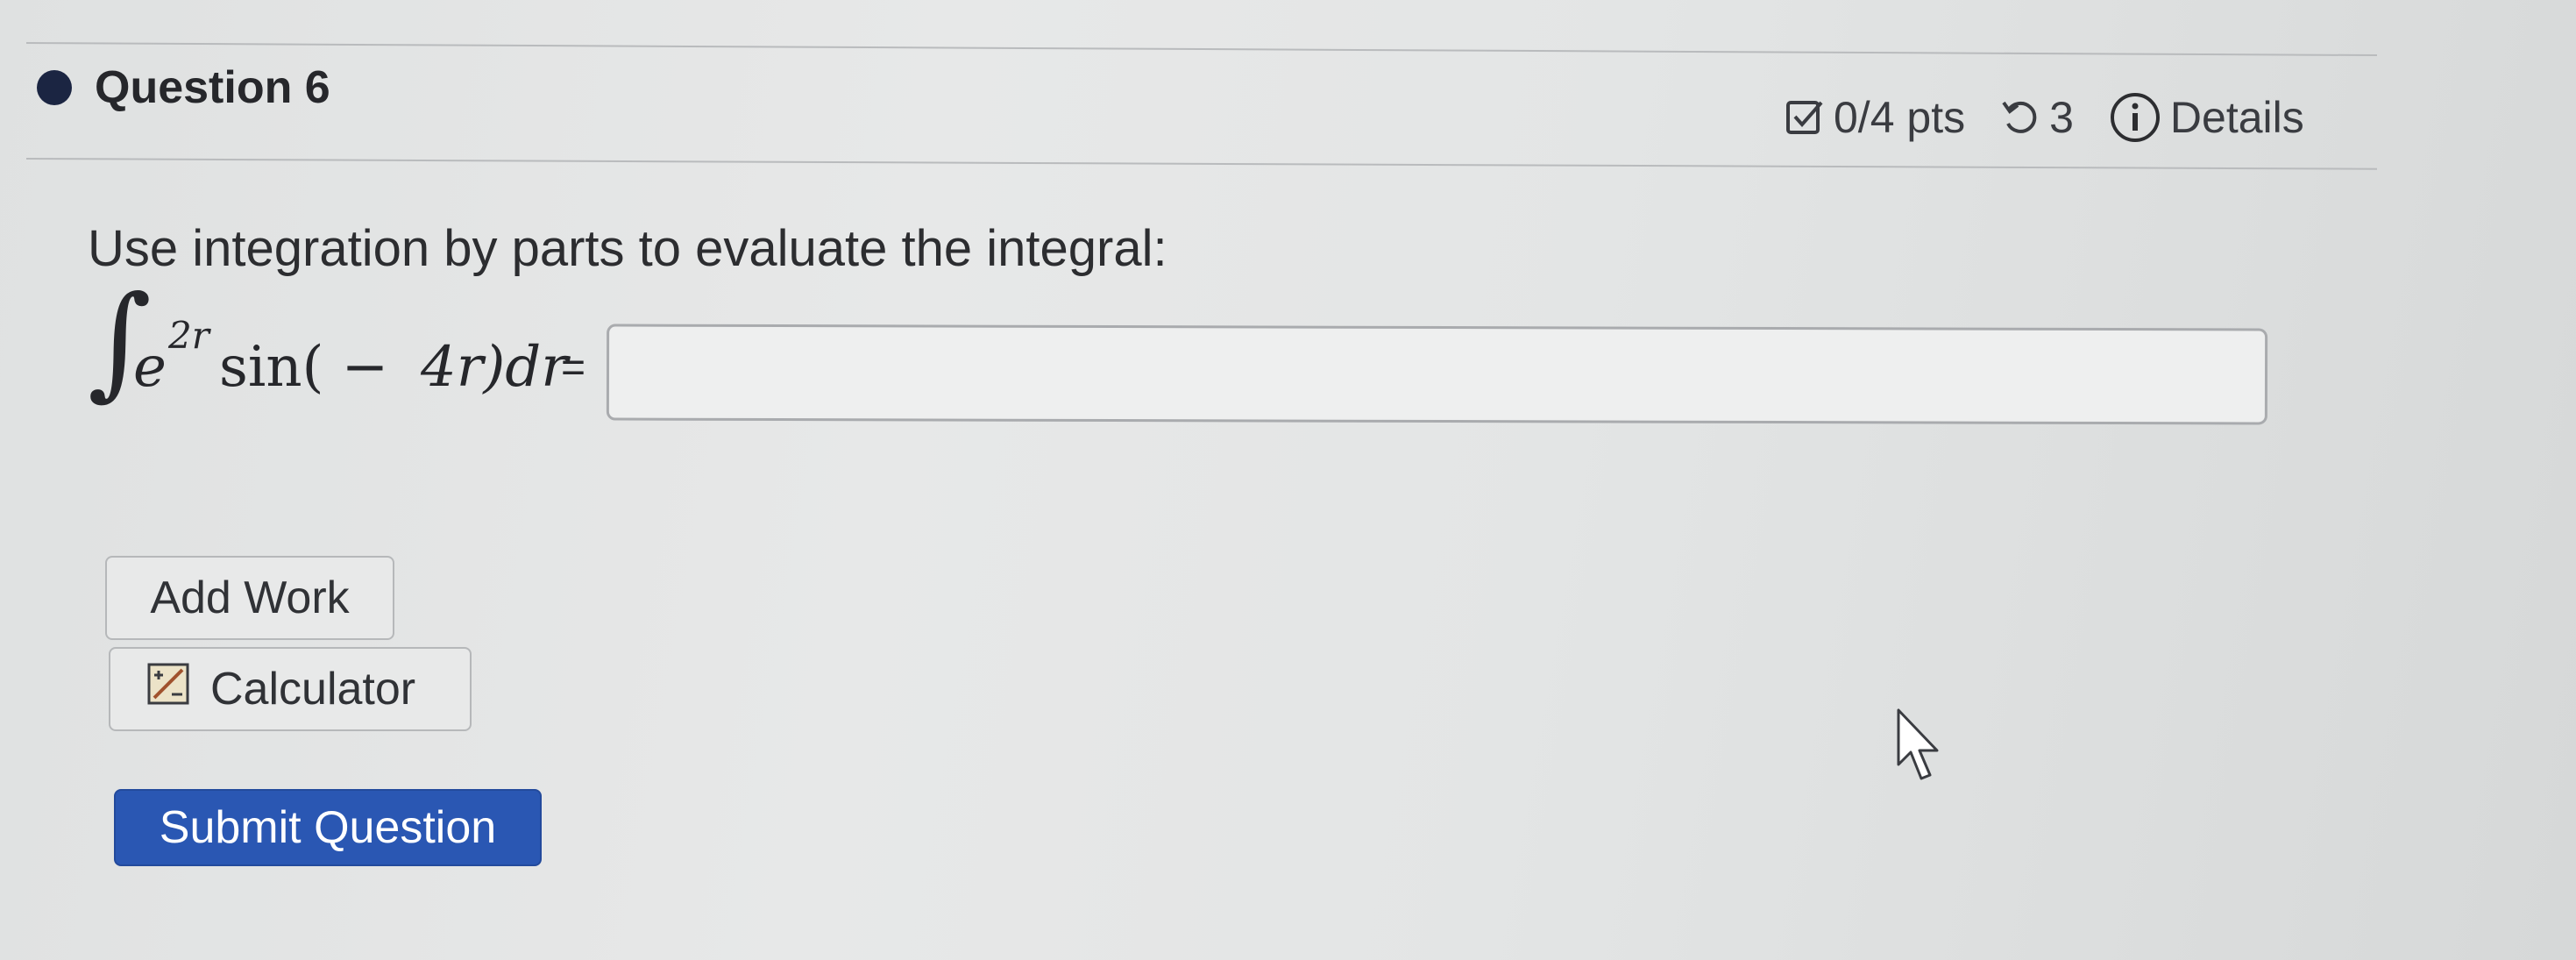  I want to click on exponent: 2r, so click(188, 335).